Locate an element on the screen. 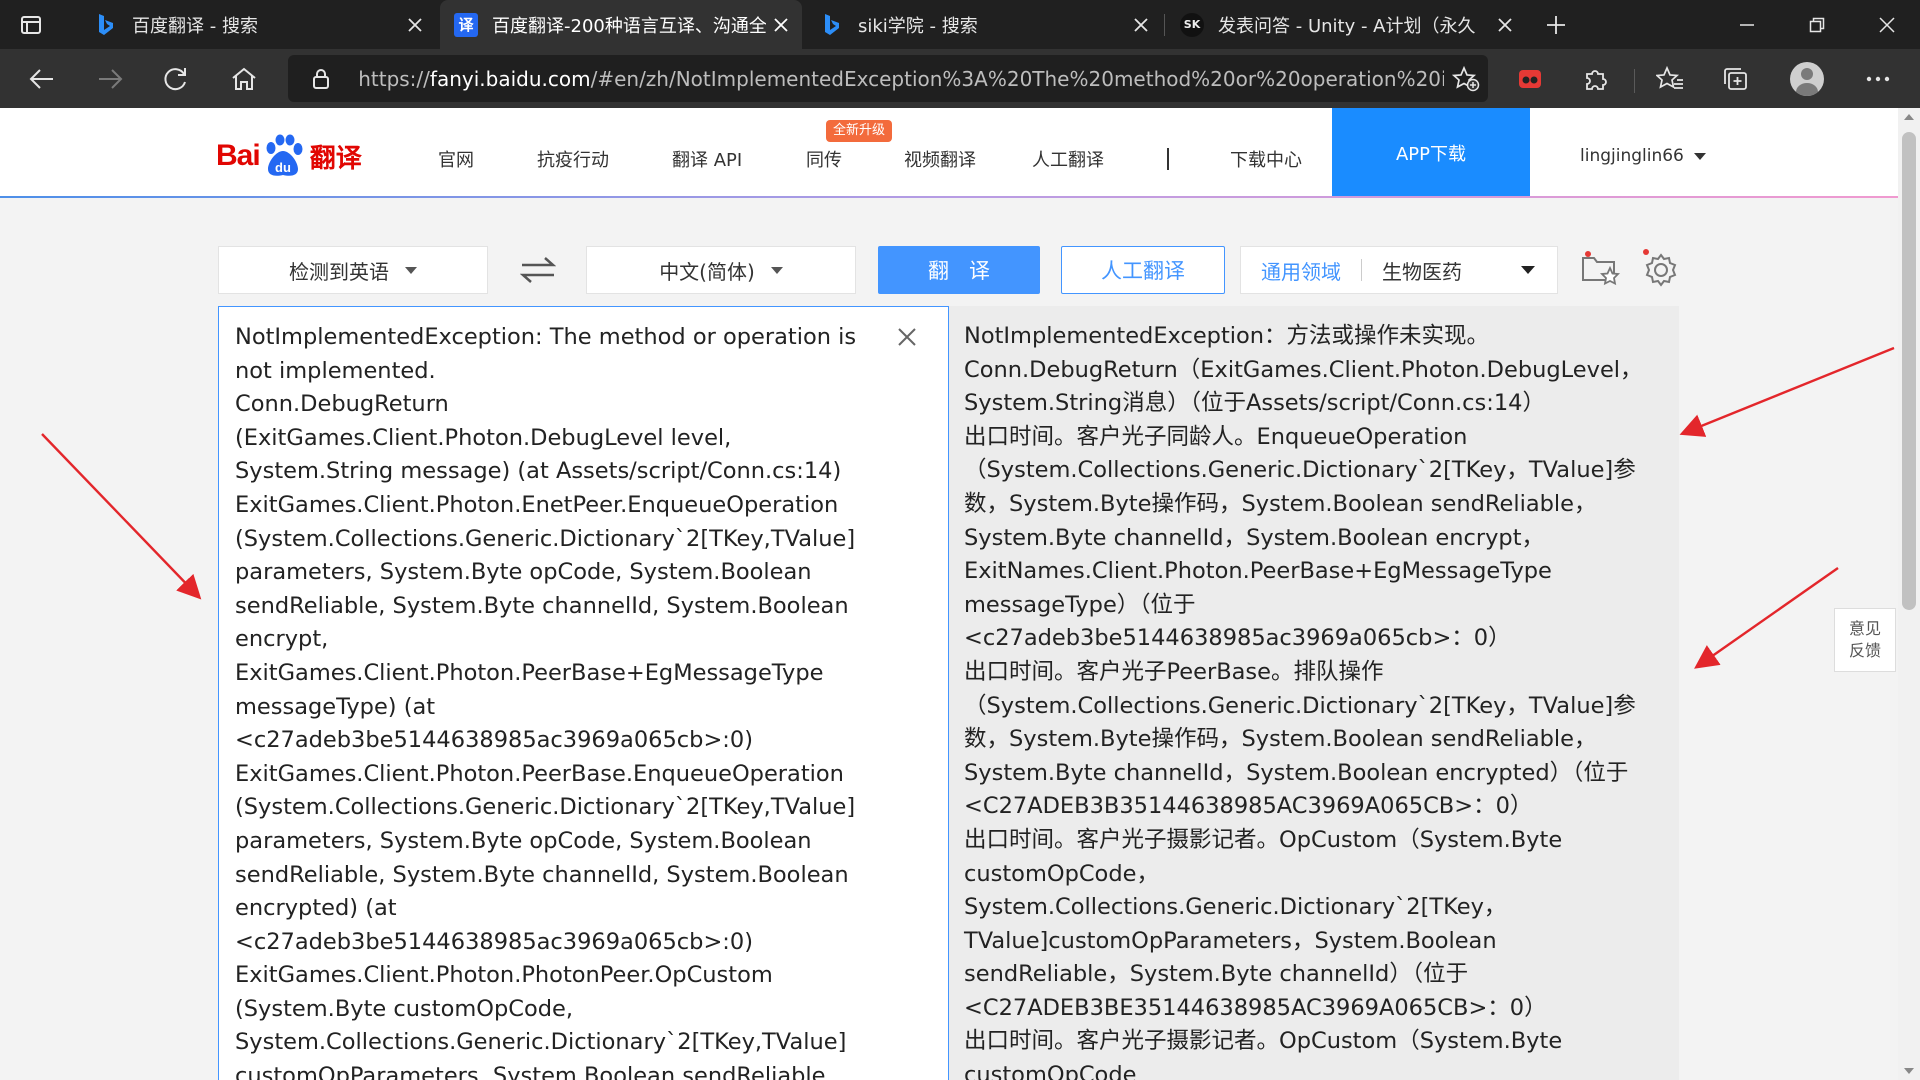  extension-red-icon is located at coordinates (1530, 79).